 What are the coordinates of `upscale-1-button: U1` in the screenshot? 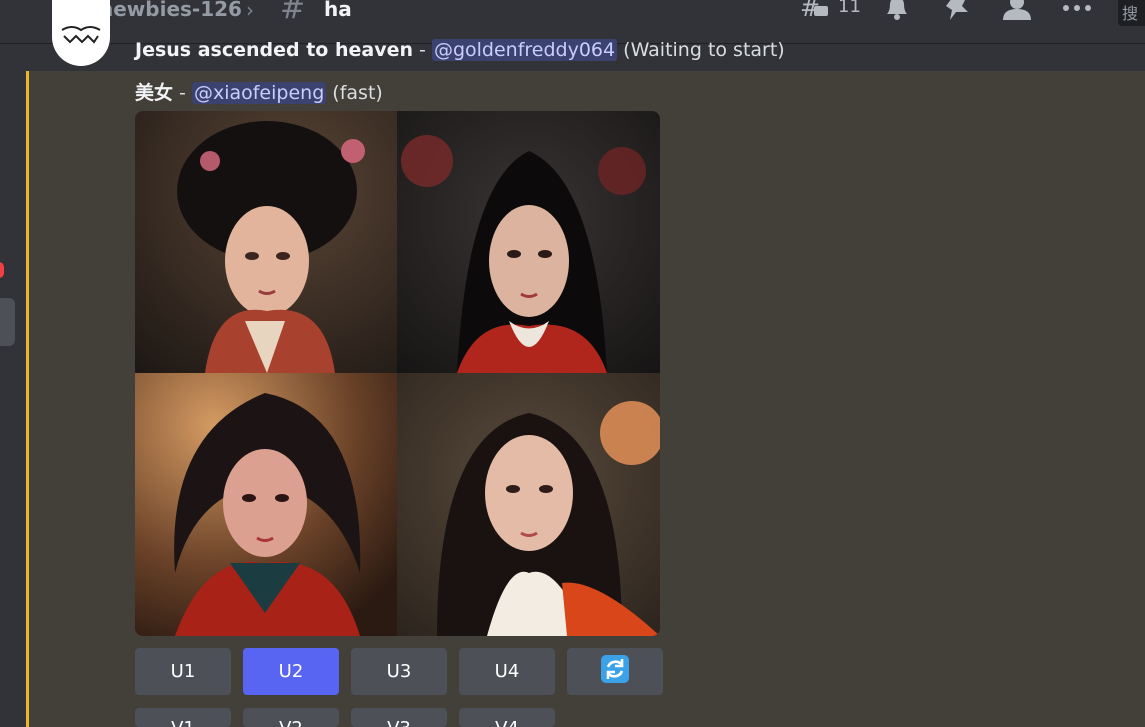 It's located at (183, 671).